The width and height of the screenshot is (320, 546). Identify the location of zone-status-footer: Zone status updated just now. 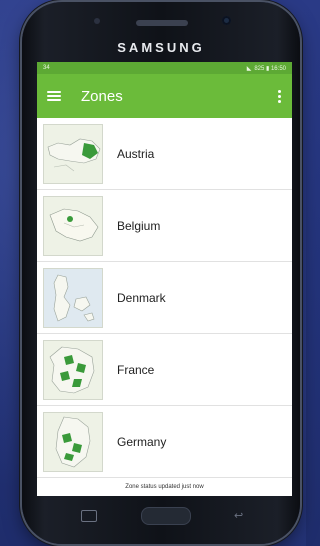
(164, 486).